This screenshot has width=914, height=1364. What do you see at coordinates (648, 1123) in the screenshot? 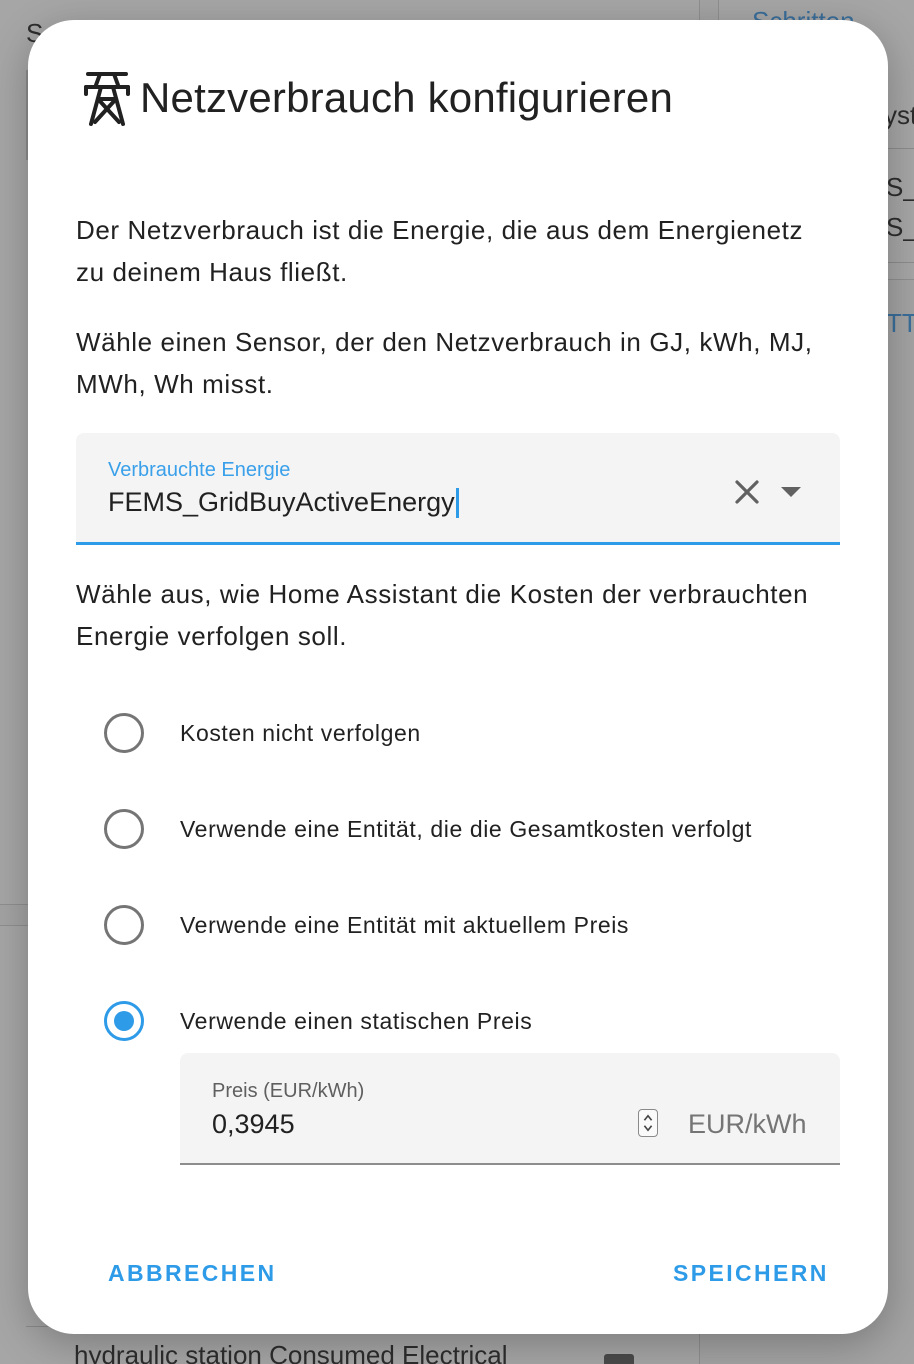
I see `number-stepper-icon` at bounding box center [648, 1123].